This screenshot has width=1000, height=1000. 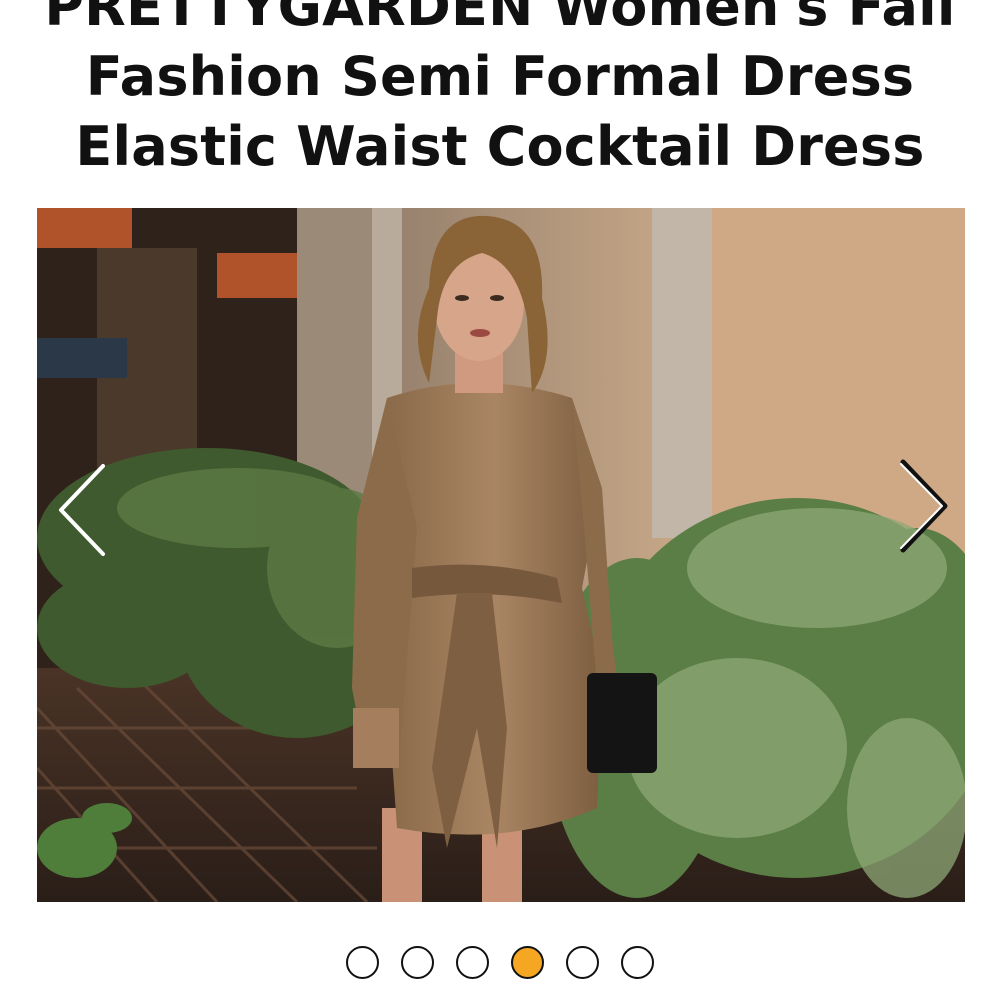 What do you see at coordinates (527, 962) in the screenshot?
I see `carousel-dot-4-active` at bounding box center [527, 962].